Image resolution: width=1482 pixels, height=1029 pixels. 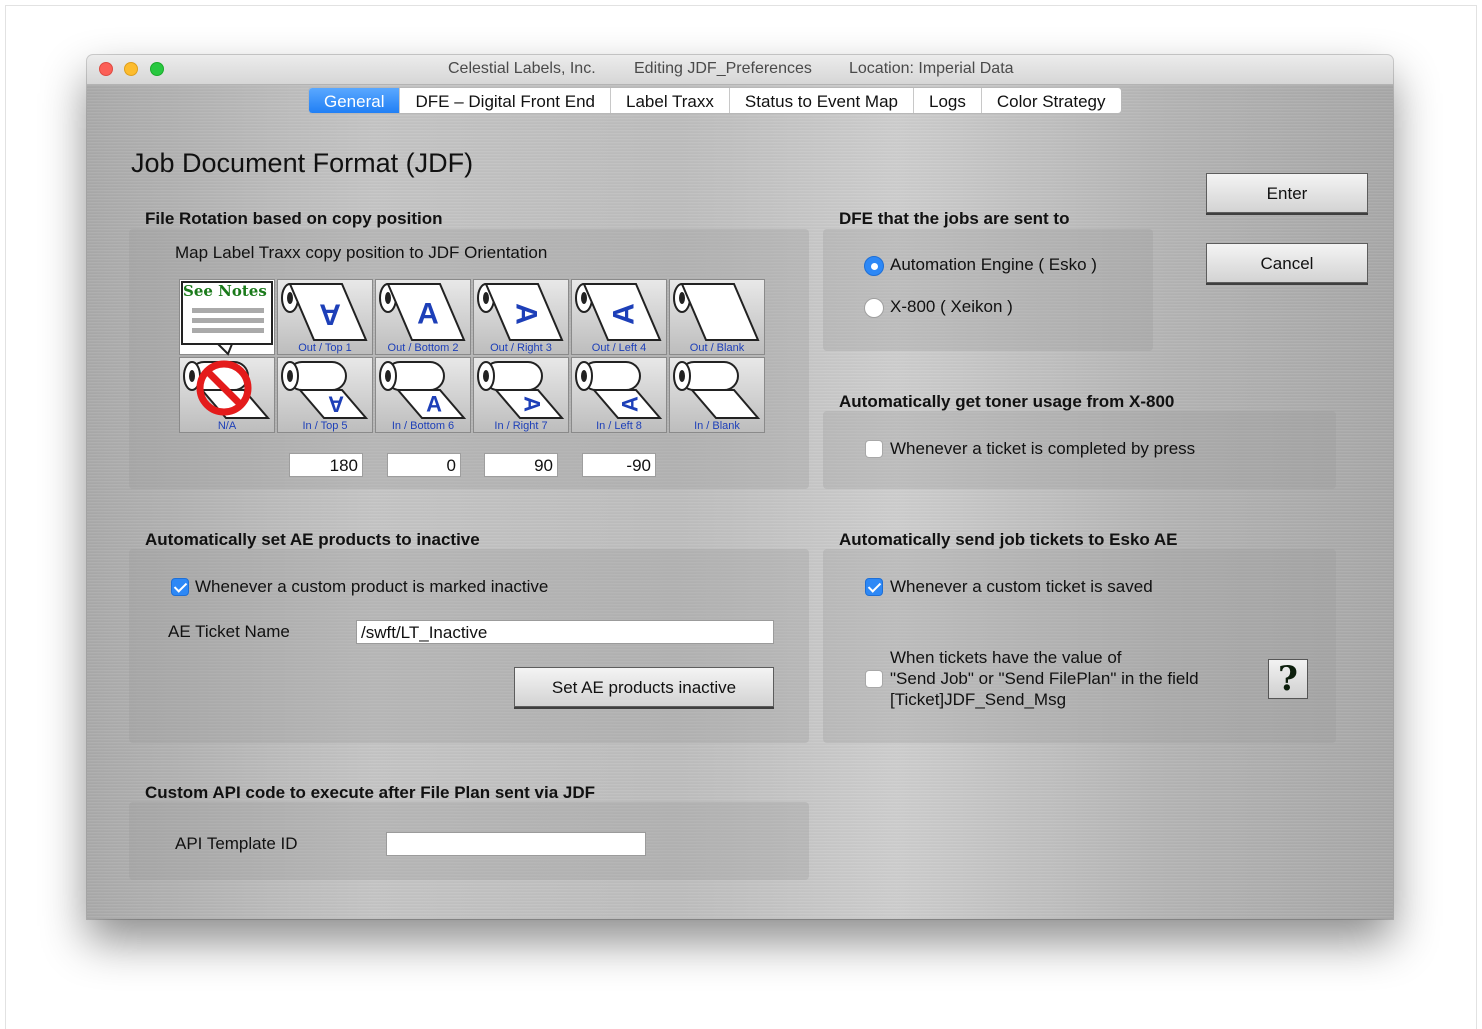 What do you see at coordinates (619, 465) in the screenshot?
I see `orientation-left-value: -90` at bounding box center [619, 465].